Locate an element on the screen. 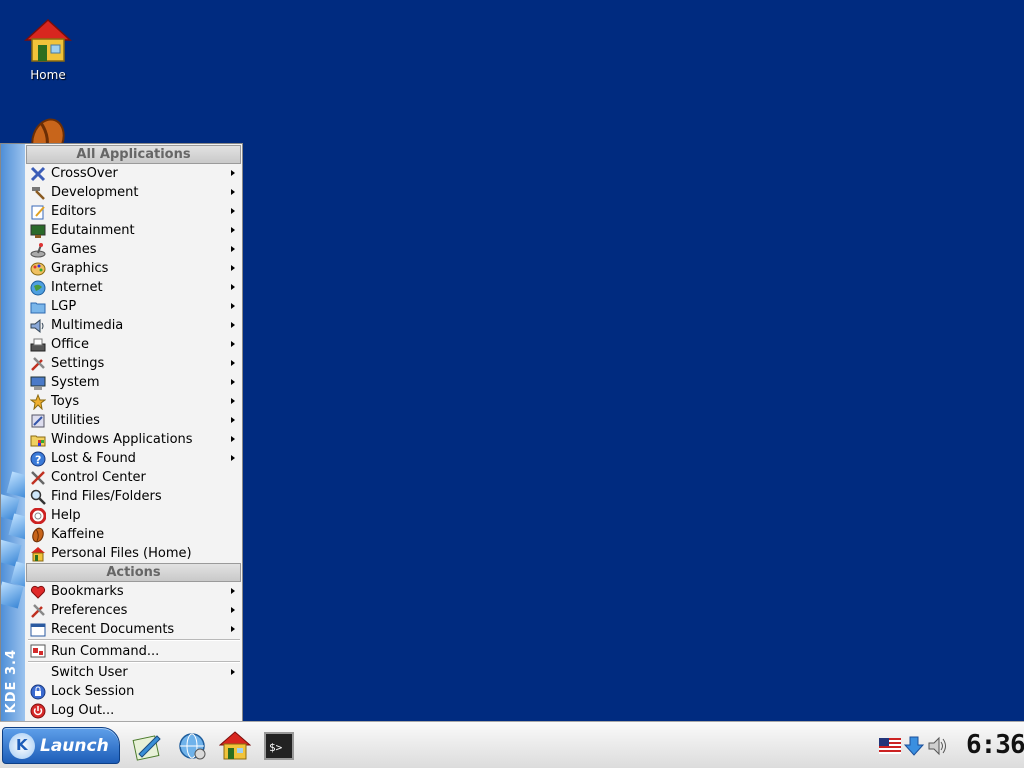 The height and width of the screenshot is (768, 1024). menu-item-label: Kaffeine is located at coordinates (78, 534).